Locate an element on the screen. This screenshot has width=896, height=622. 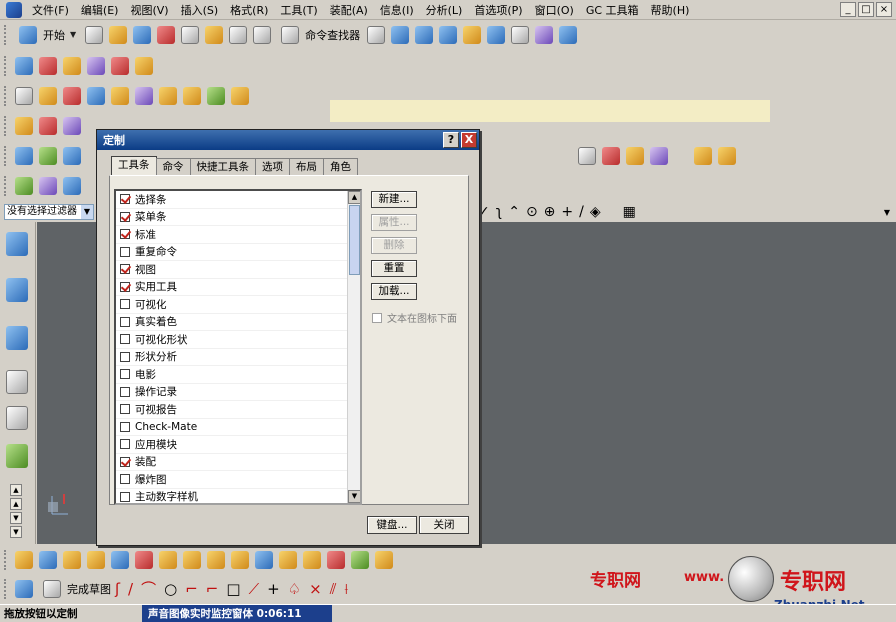
menu-gc-toolbox: GC 工具箱 is located at coordinates (612, 10).